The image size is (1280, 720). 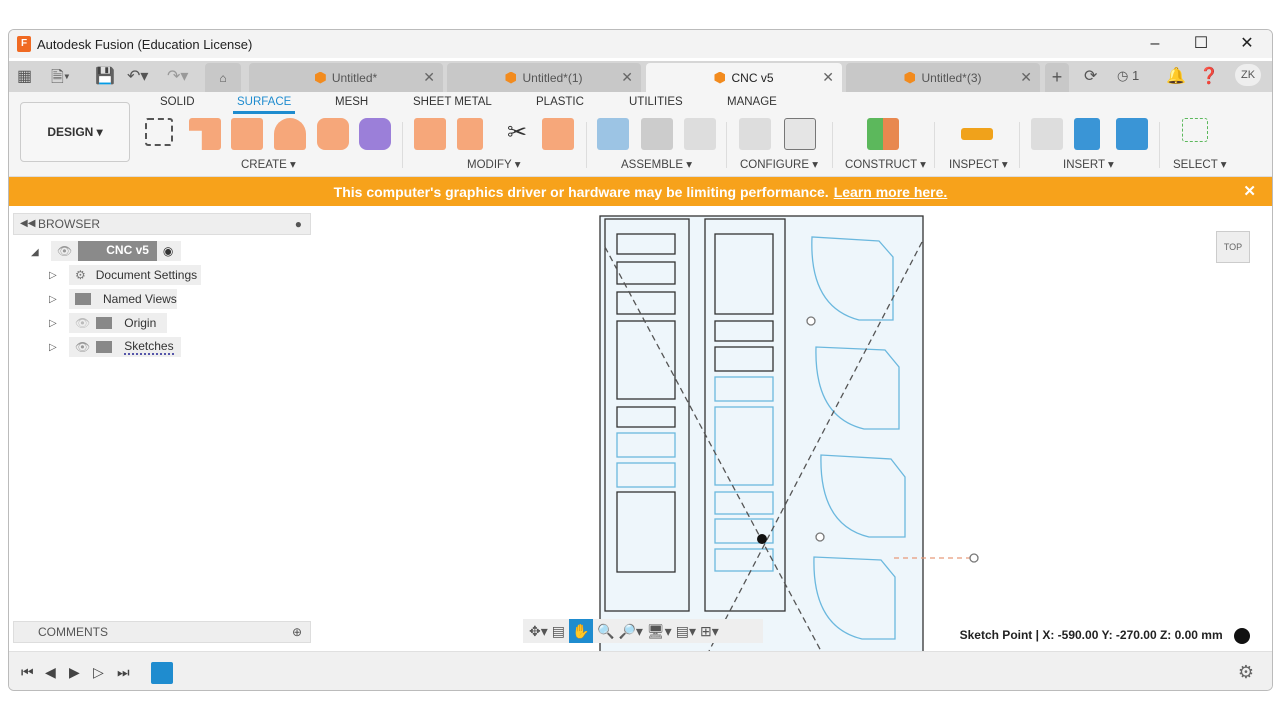 What do you see at coordinates (700, 134) in the screenshot?
I see `bill-of-materials-icon` at bounding box center [700, 134].